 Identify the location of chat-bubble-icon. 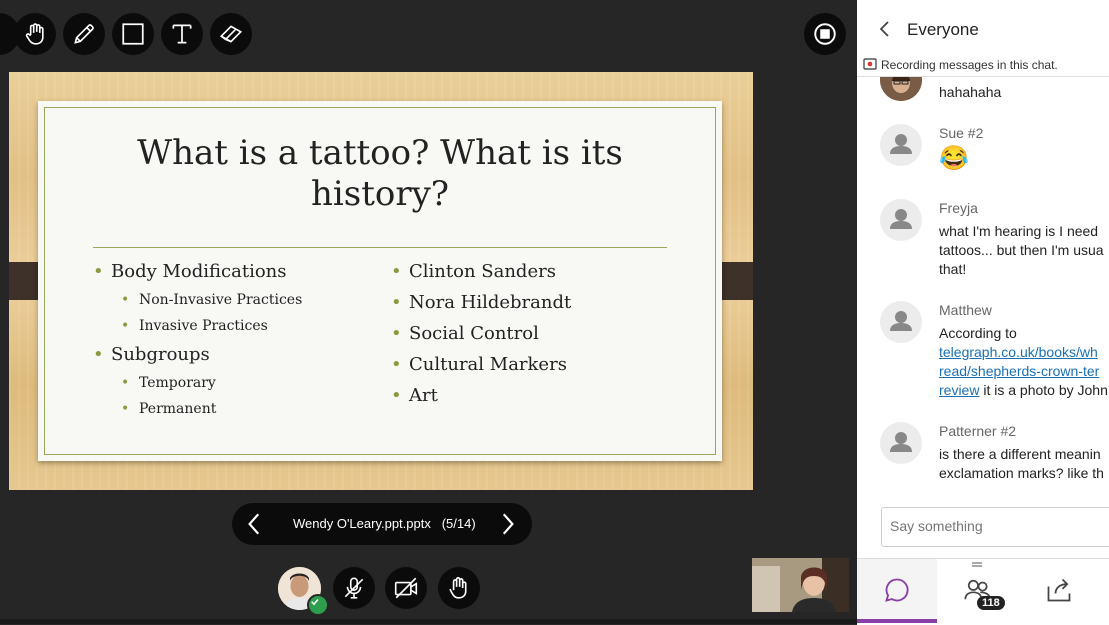
(897, 590).